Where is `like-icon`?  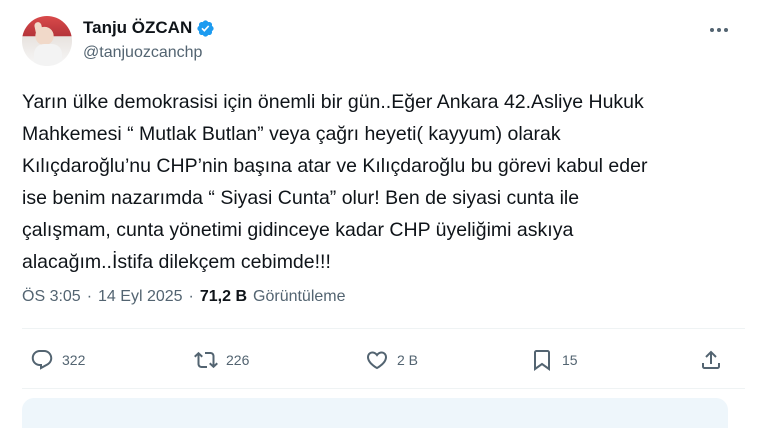 like-icon is located at coordinates (377, 360).